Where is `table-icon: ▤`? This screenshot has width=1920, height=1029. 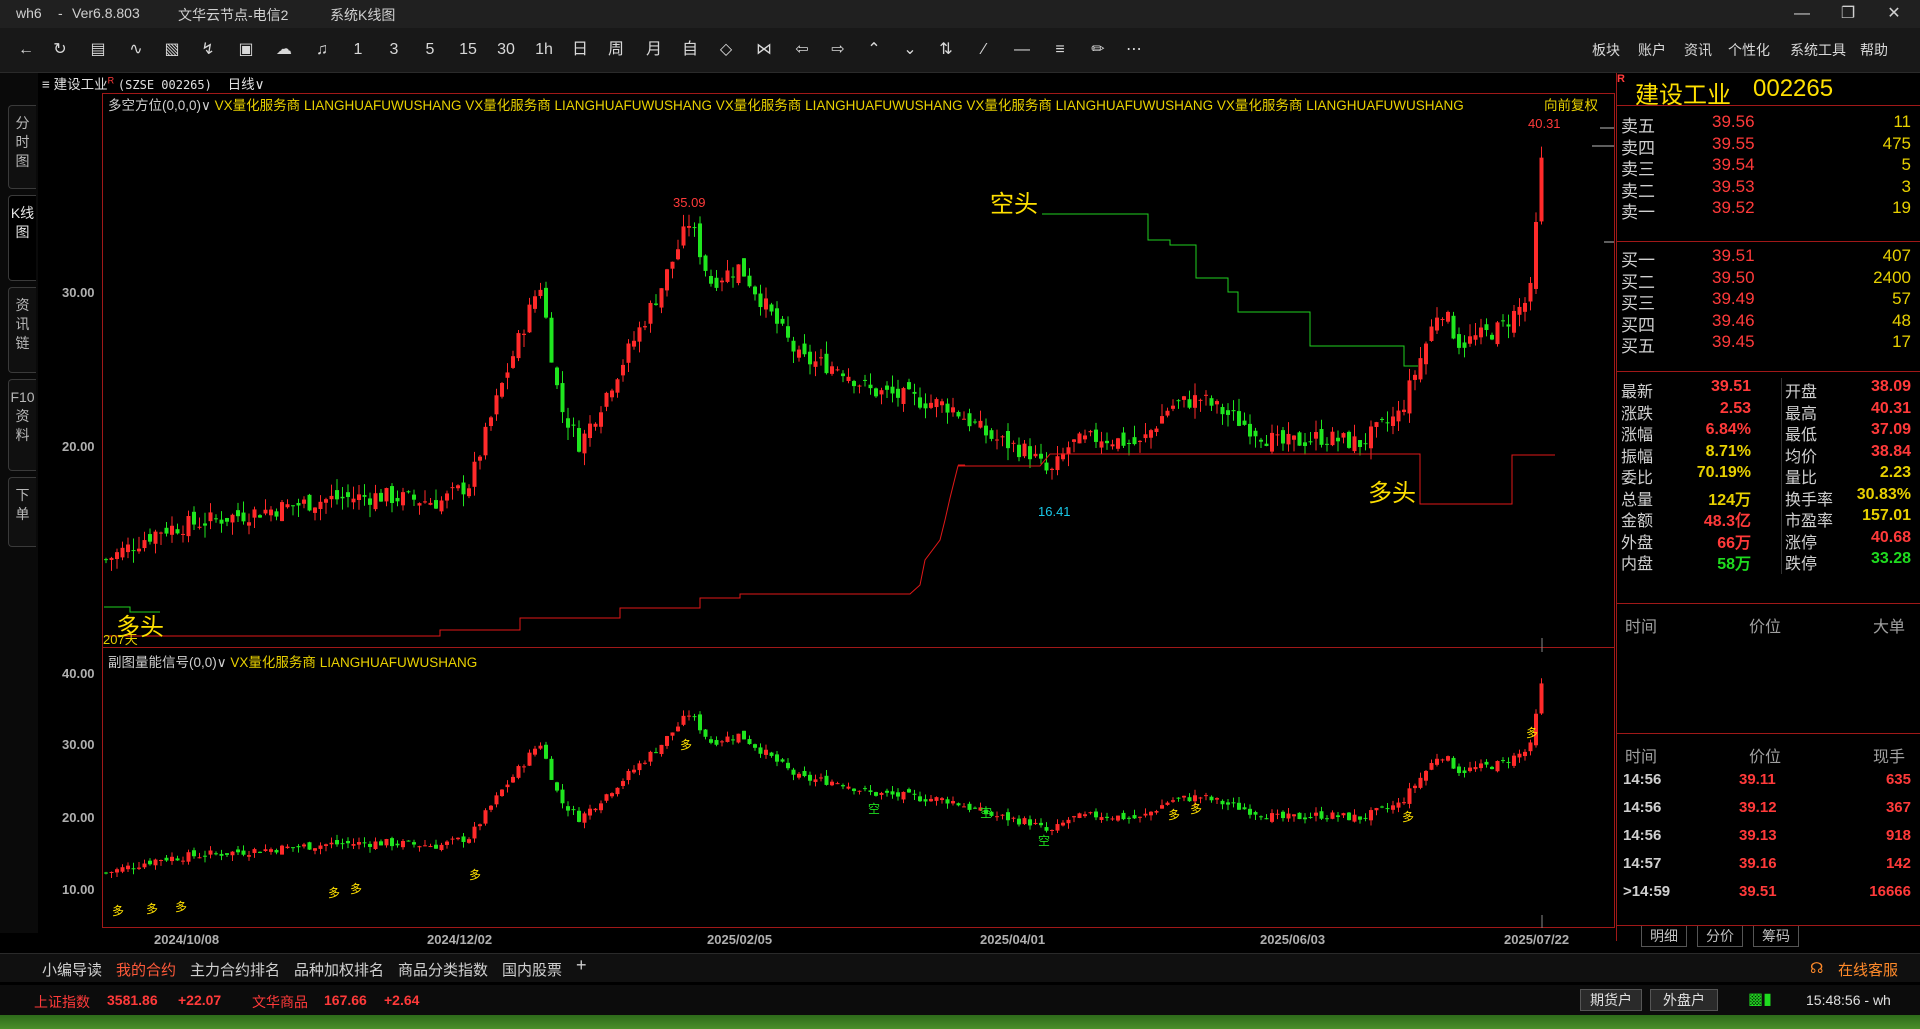 table-icon: ▤ is located at coordinates (98, 50).